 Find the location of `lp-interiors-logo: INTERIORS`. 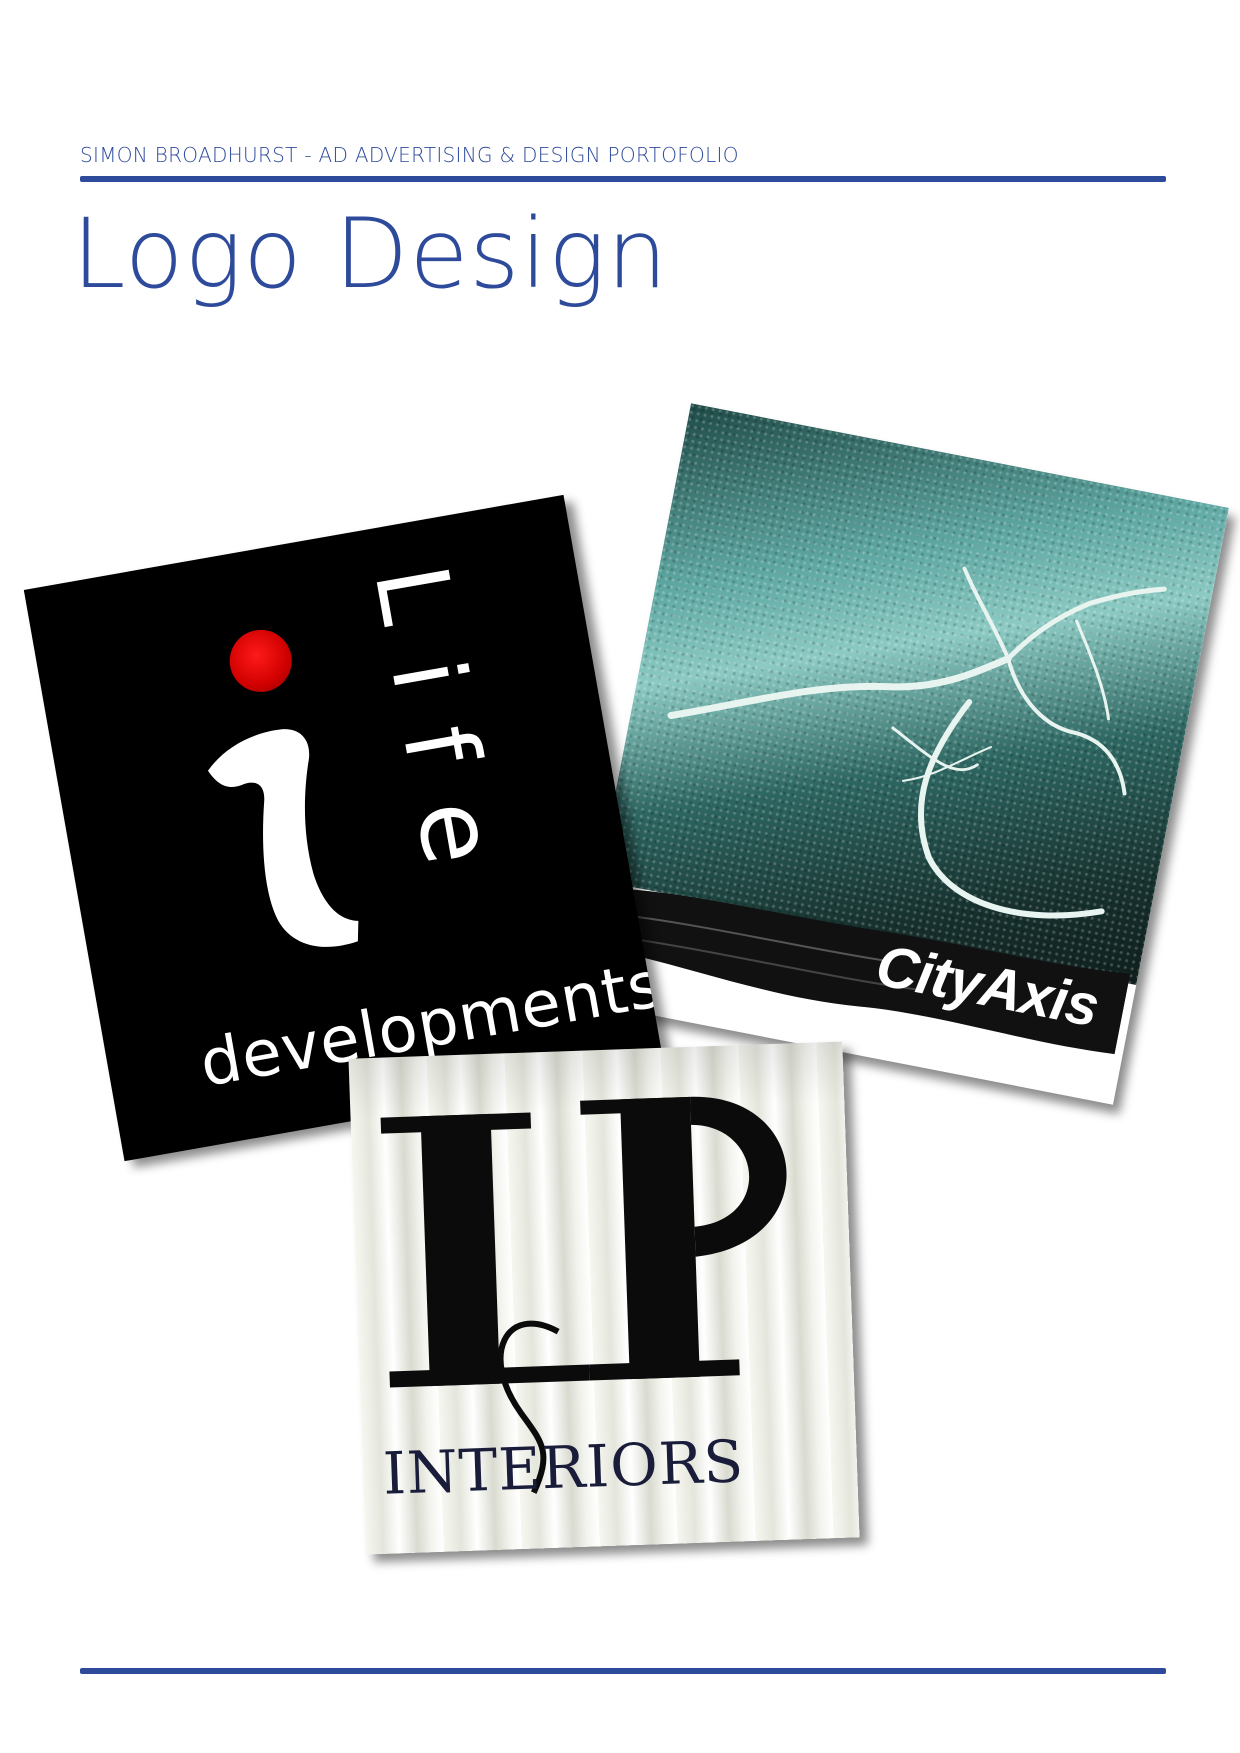

lp-interiors-logo: INTERIORS is located at coordinates (604, 1298).